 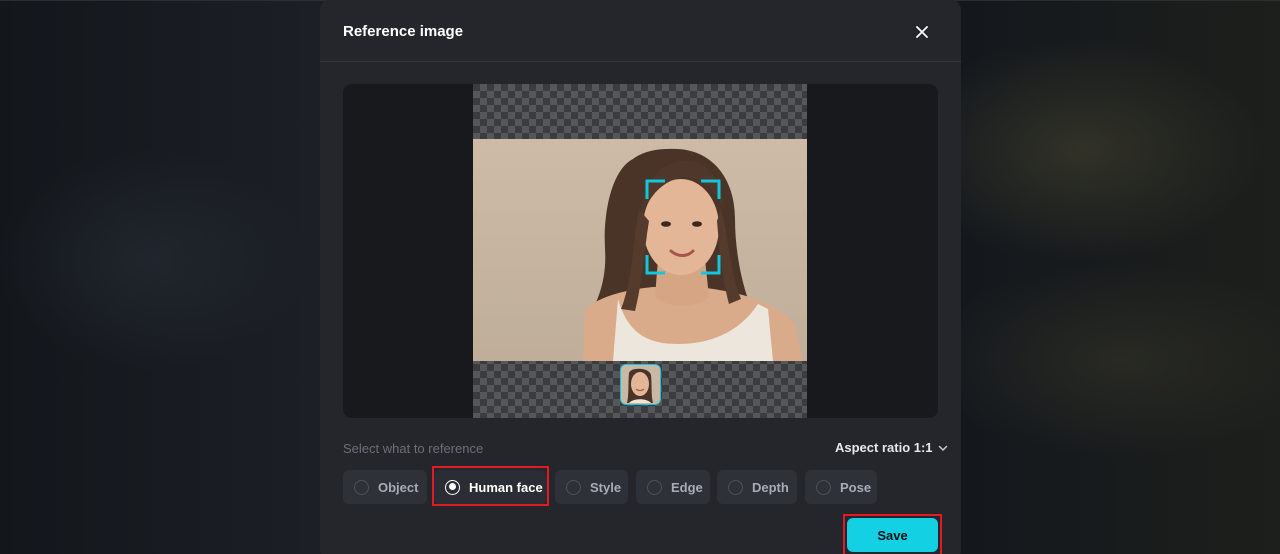 I want to click on option-label: Pose, so click(x=856, y=487).